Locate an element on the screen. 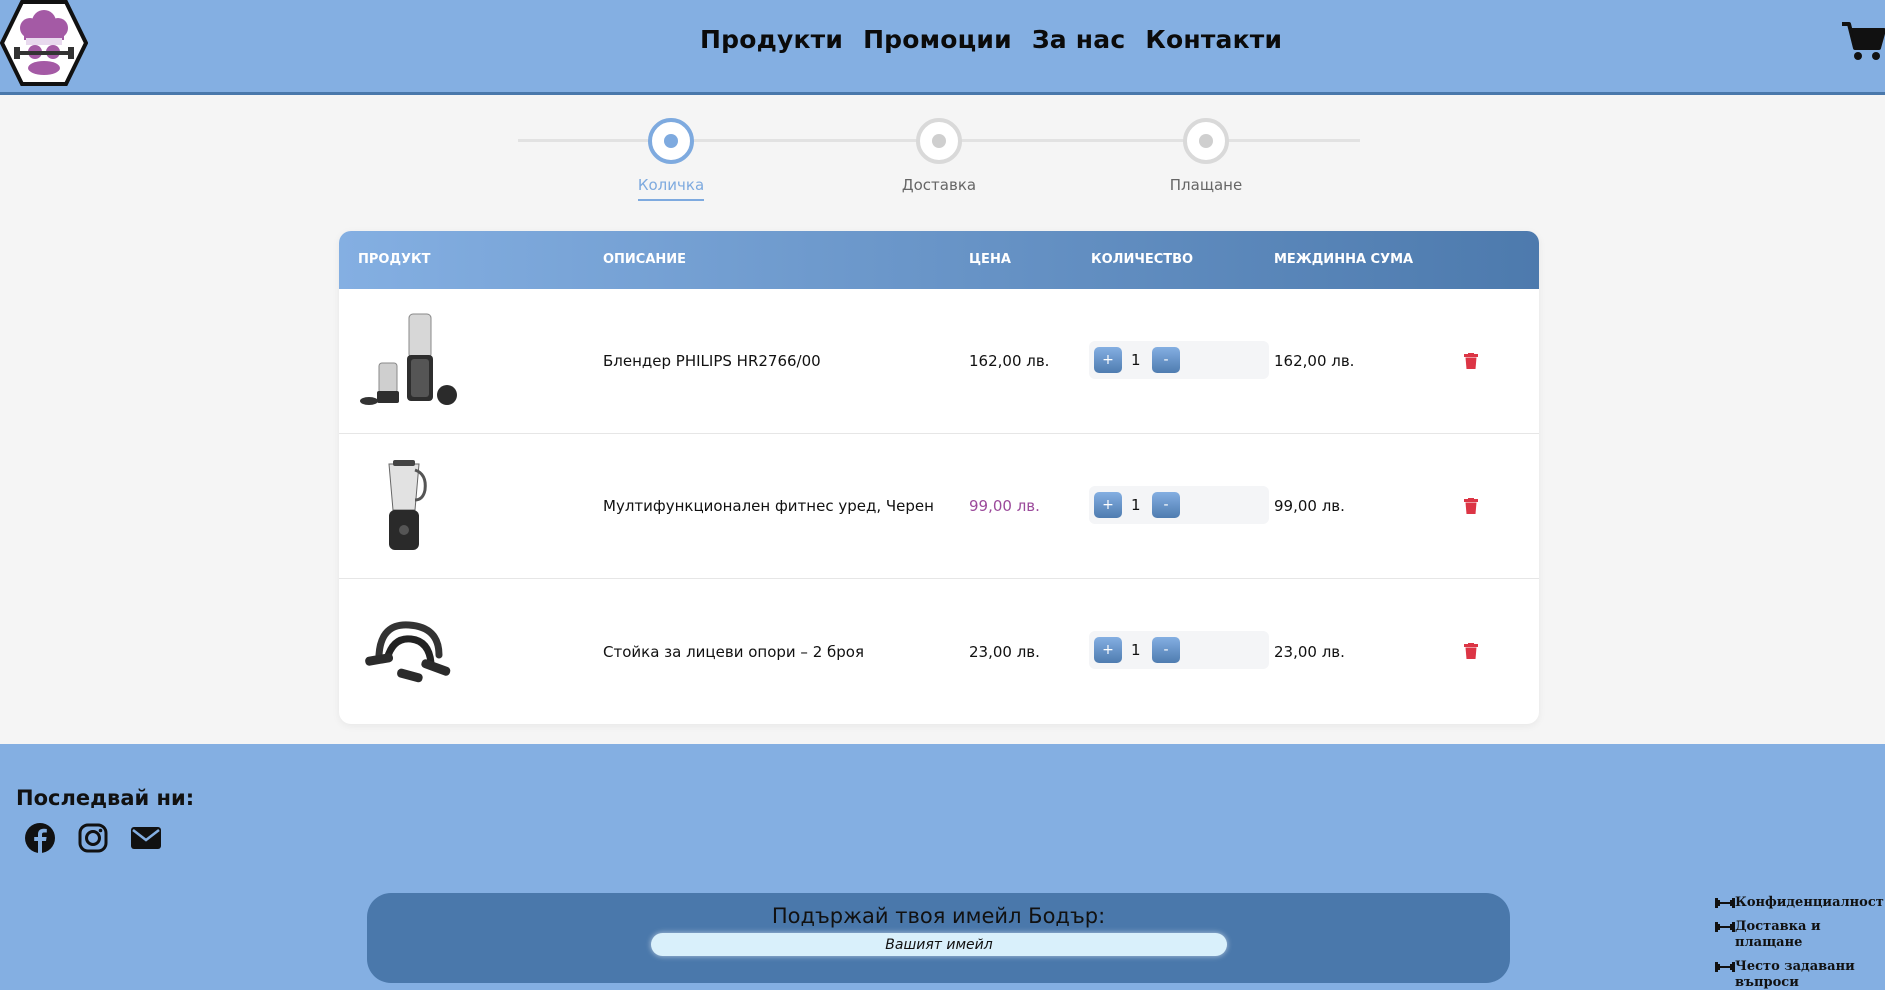 The image size is (1885, 990). product-image-pushup-stand is located at coordinates (409, 651).